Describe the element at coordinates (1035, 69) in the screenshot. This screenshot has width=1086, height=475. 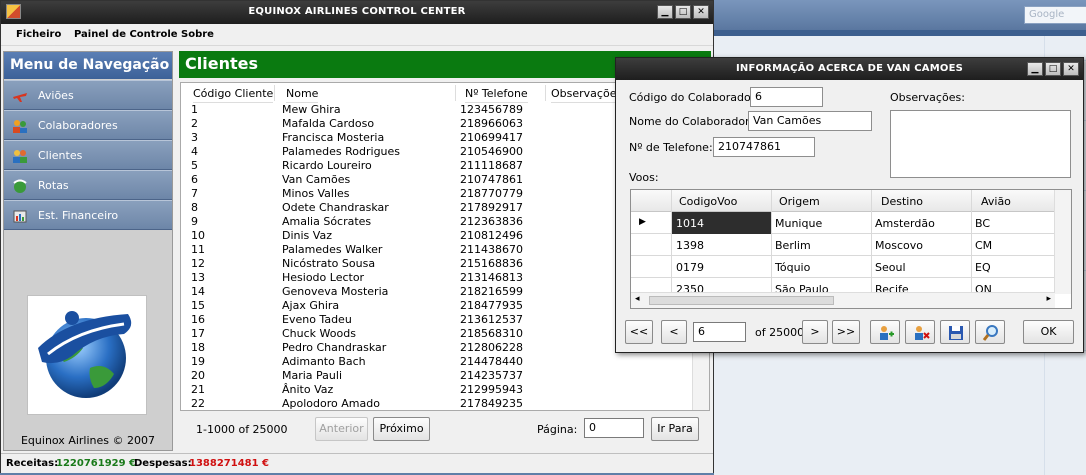
I see `dialog-minimize-button: ▁` at that location.